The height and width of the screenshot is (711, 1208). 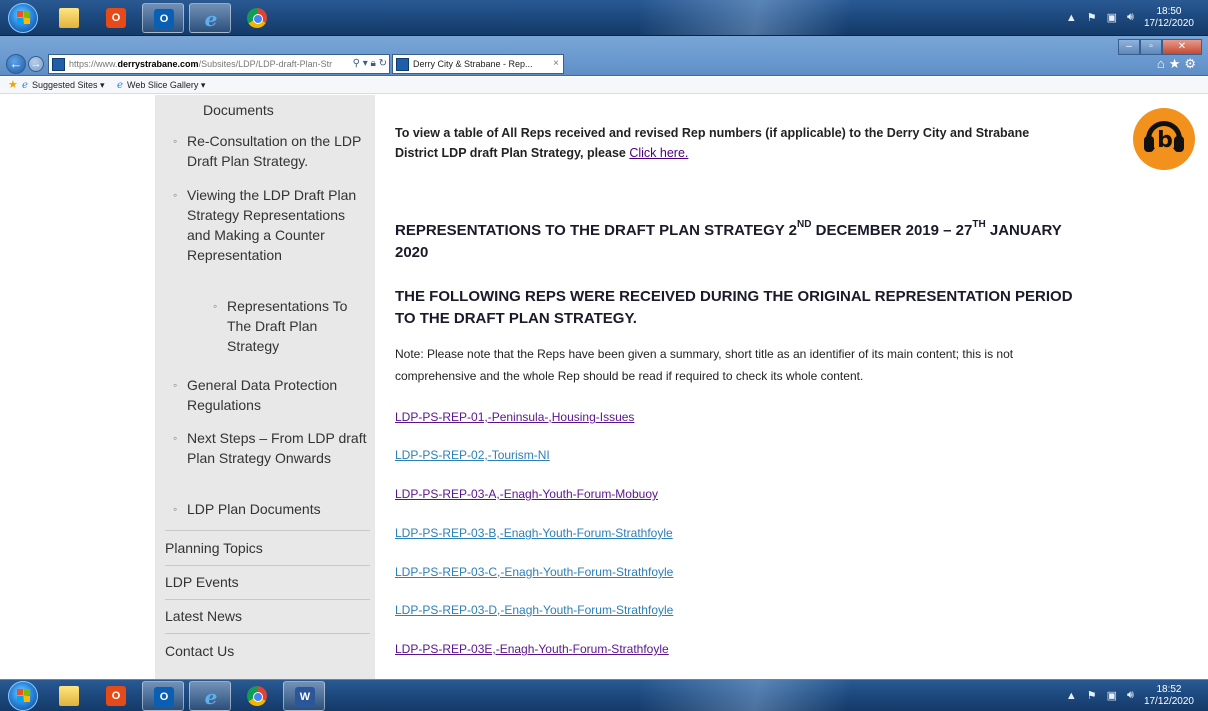 I want to click on headphone-cup-right, so click(x=1179, y=144).